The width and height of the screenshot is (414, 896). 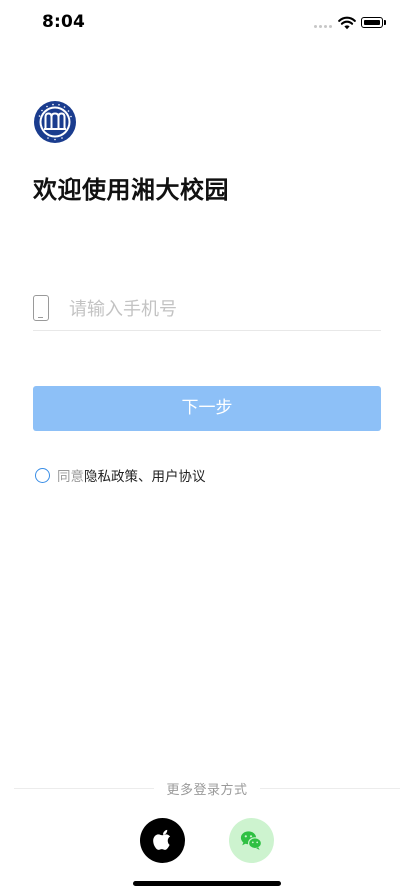 What do you see at coordinates (219, 309) in the screenshot?
I see `phone-number-input` at bounding box center [219, 309].